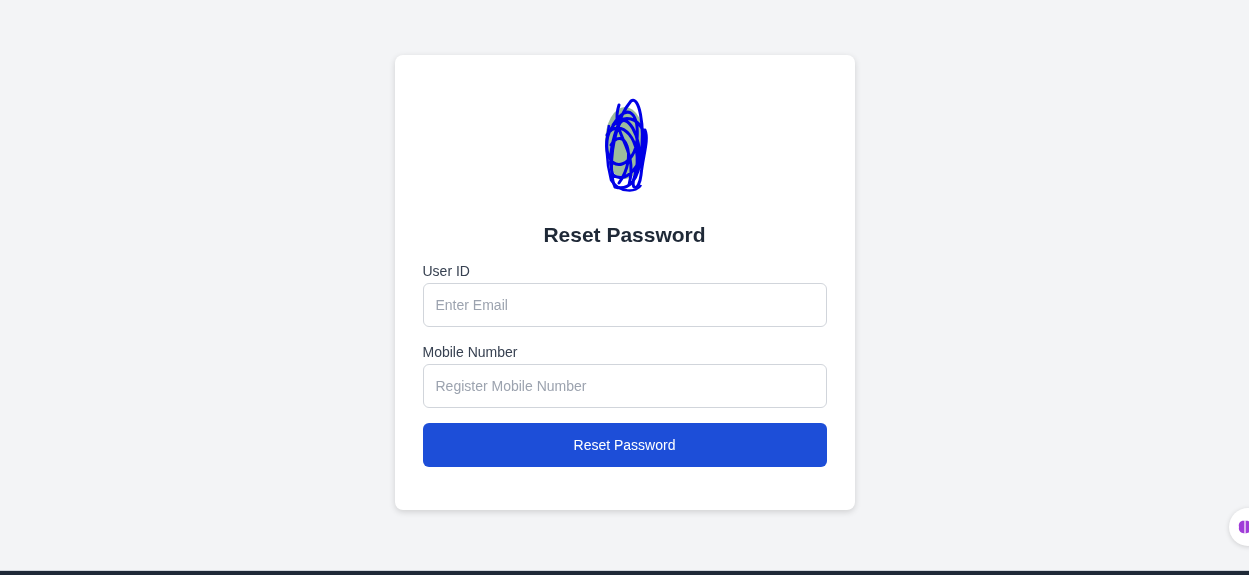  Describe the element at coordinates (624, 386) in the screenshot. I see `input-field: Register Mobile Number` at that location.